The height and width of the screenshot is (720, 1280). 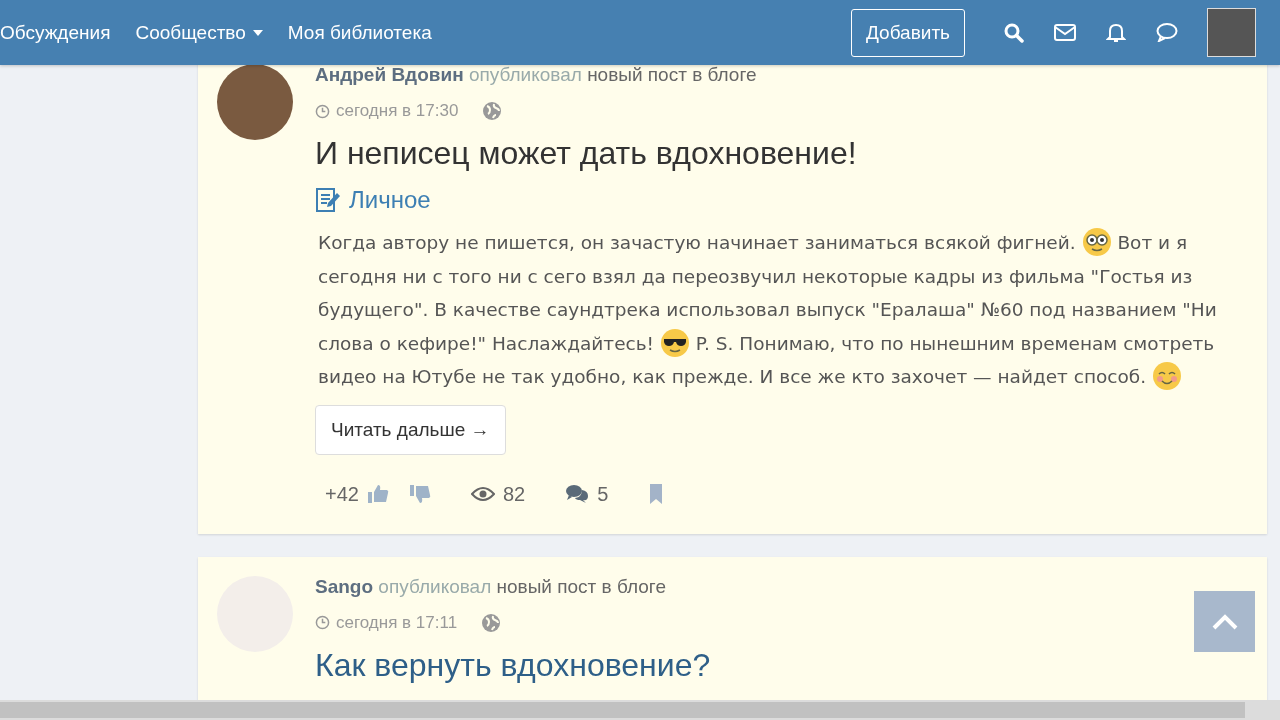 What do you see at coordinates (344, 586) in the screenshot?
I see `author-link: Sango` at bounding box center [344, 586].